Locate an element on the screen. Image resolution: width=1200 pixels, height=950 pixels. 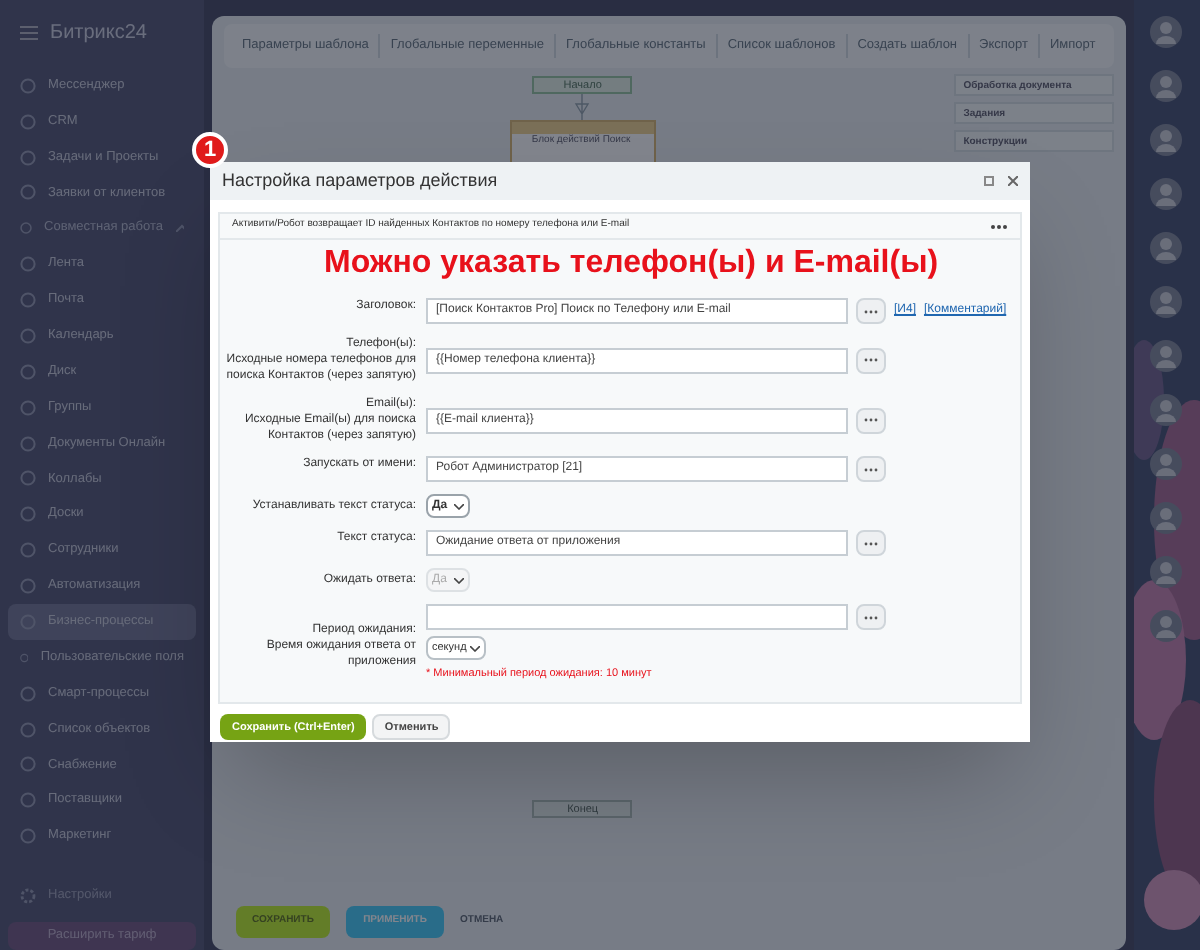
dialog-title: Настройка параметров действия is located at coordinates (361, 180).